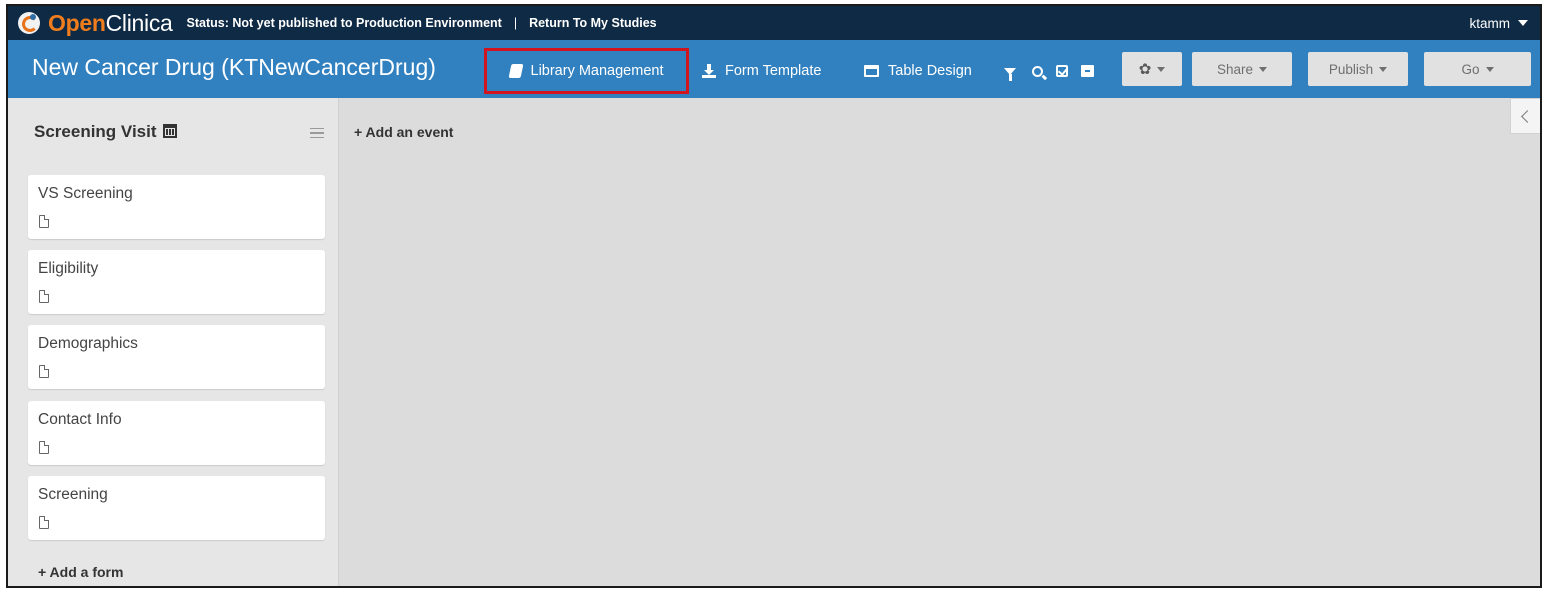 The width and height of the screenshot is (1546, 590). I want to click on calendar-icon, so click(170, 131).